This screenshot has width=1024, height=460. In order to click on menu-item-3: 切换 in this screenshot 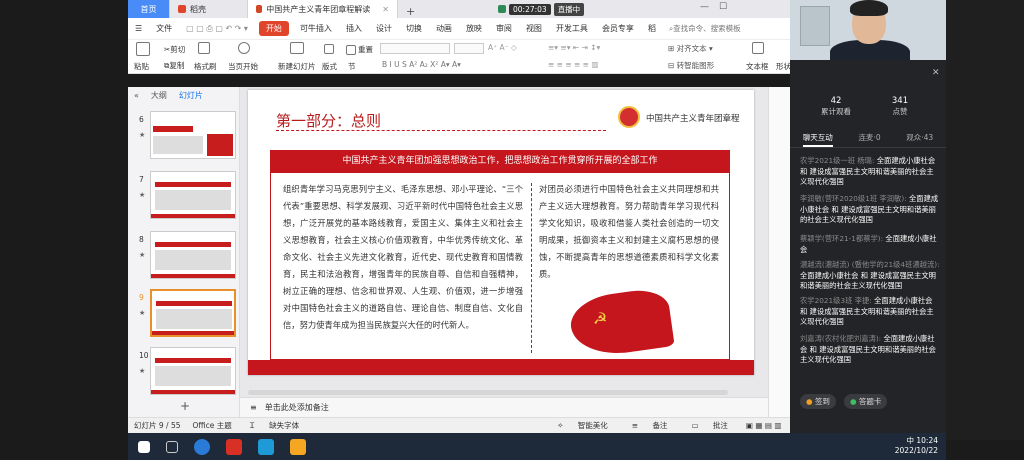, I will do `click(414, 28)`.